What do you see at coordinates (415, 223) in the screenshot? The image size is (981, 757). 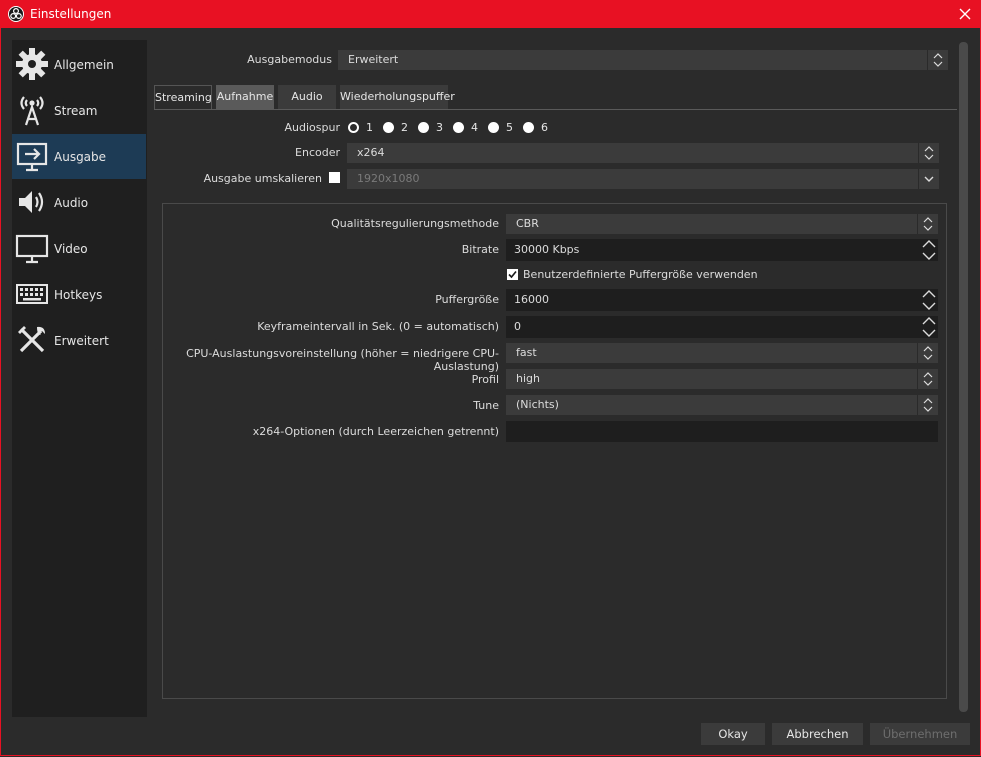 I see `rate-control-label: Qualitätsregulierungsmethode` at bounding box center [415, 223].